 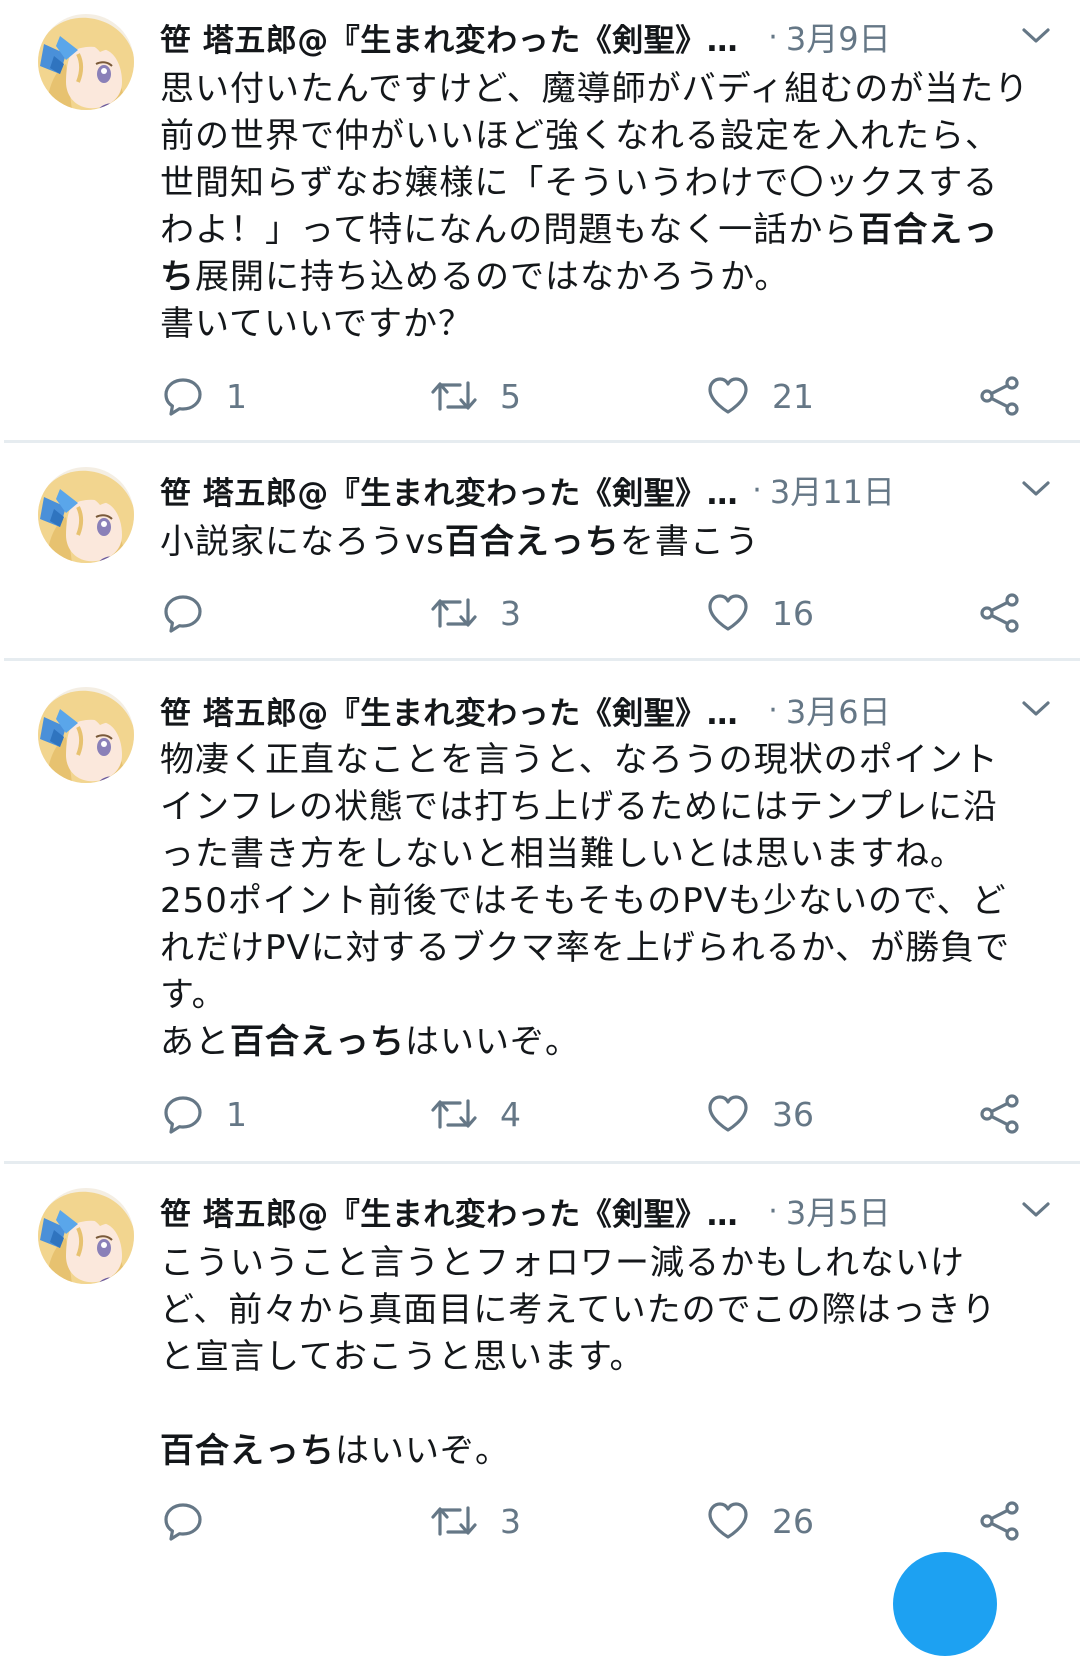 I want to click on like-count: 36, so click(x=793, y=1114).